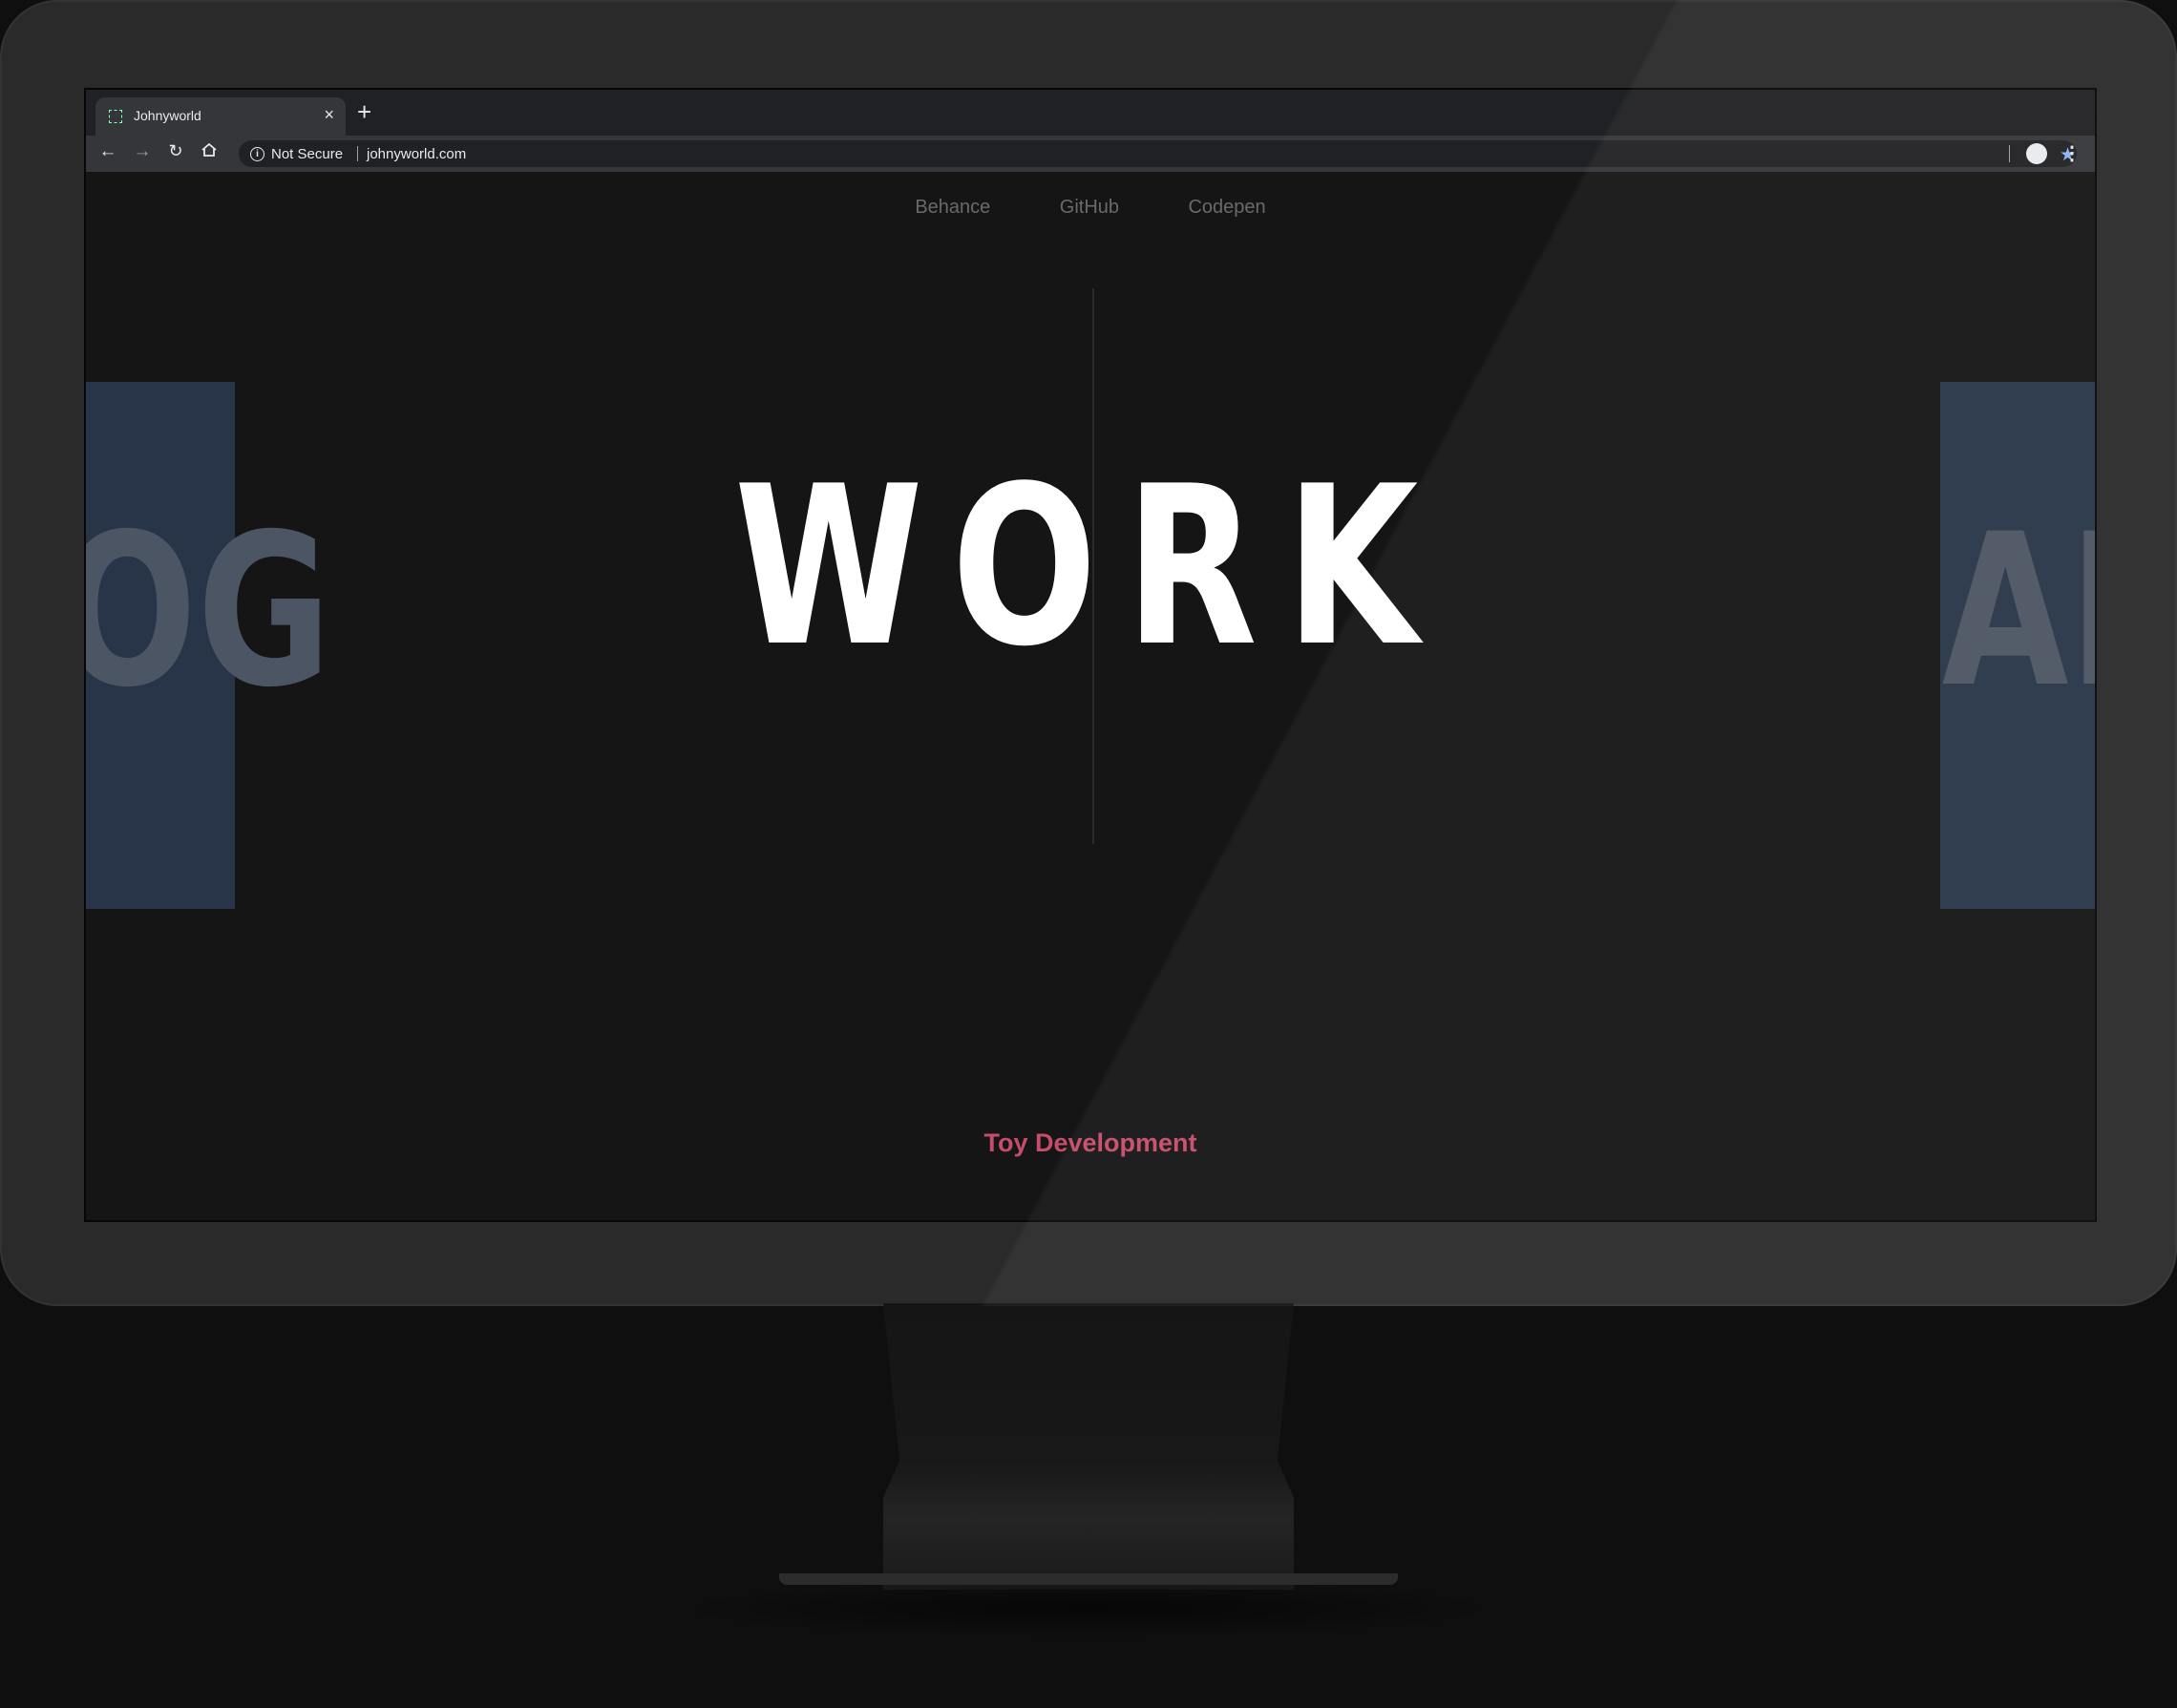 The width and height of the screenshot is (2177, 1708). Describe the element at coordinates (176, 151) in the screenshot. I see `reload-icon: ↻` at that location.